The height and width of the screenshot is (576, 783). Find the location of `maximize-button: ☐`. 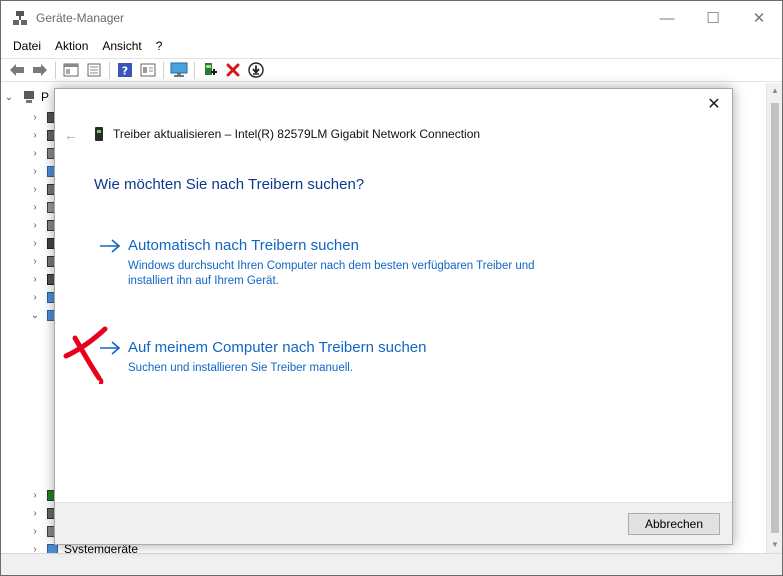

maximize-button: ☐ is located at coordinates (713, 18).